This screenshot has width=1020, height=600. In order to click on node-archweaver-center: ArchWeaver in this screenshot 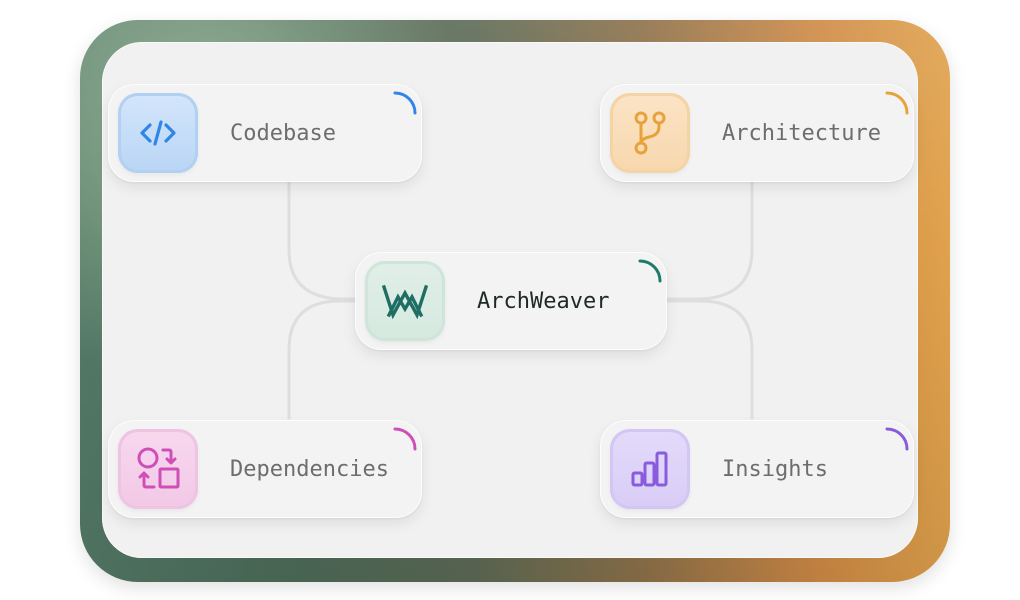, I will do `click(511, 301)`.